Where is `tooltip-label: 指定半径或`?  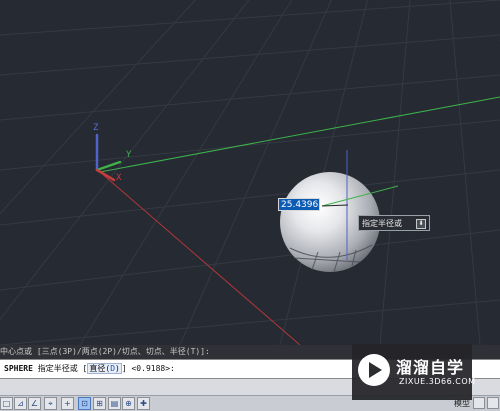
tooltip-label: 指定半径或 is located at coordinates (382, 223).